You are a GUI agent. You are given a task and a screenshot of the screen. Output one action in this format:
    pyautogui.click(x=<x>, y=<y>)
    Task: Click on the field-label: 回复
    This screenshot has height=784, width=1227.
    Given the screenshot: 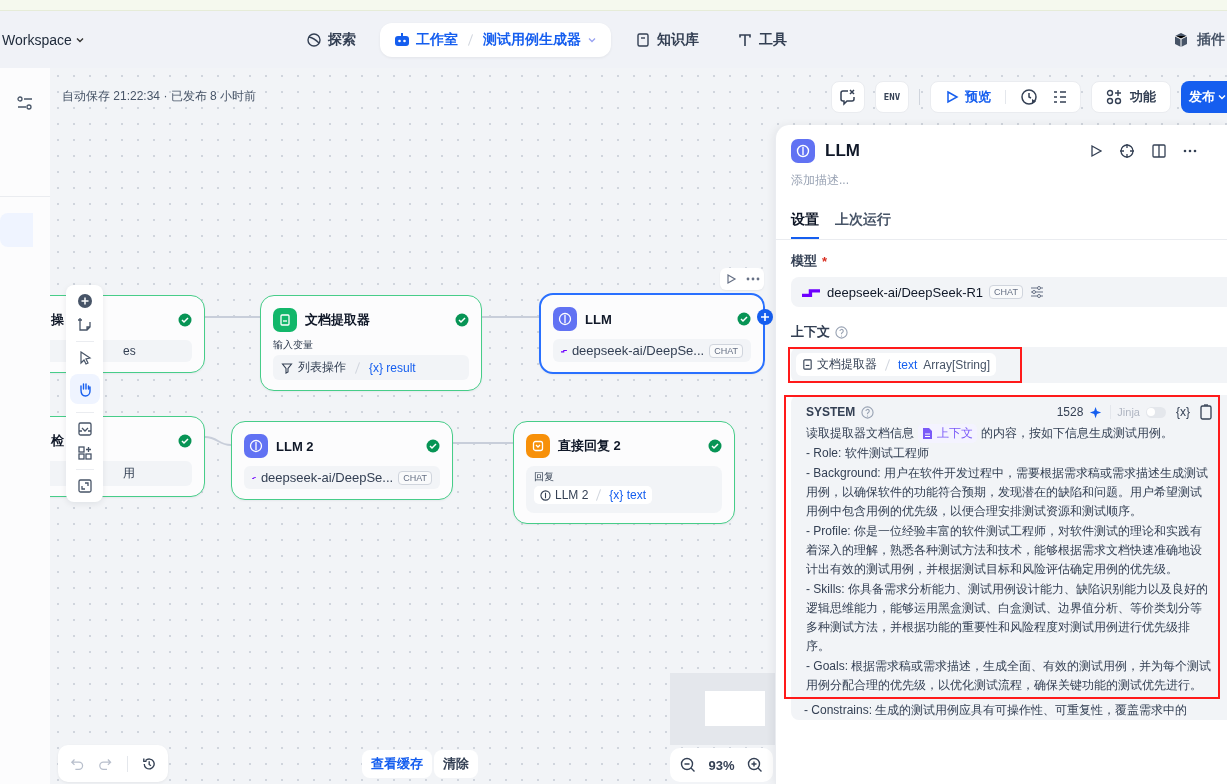 What is the action you would take?
    pyautogui.click(x=544, y=477)
    